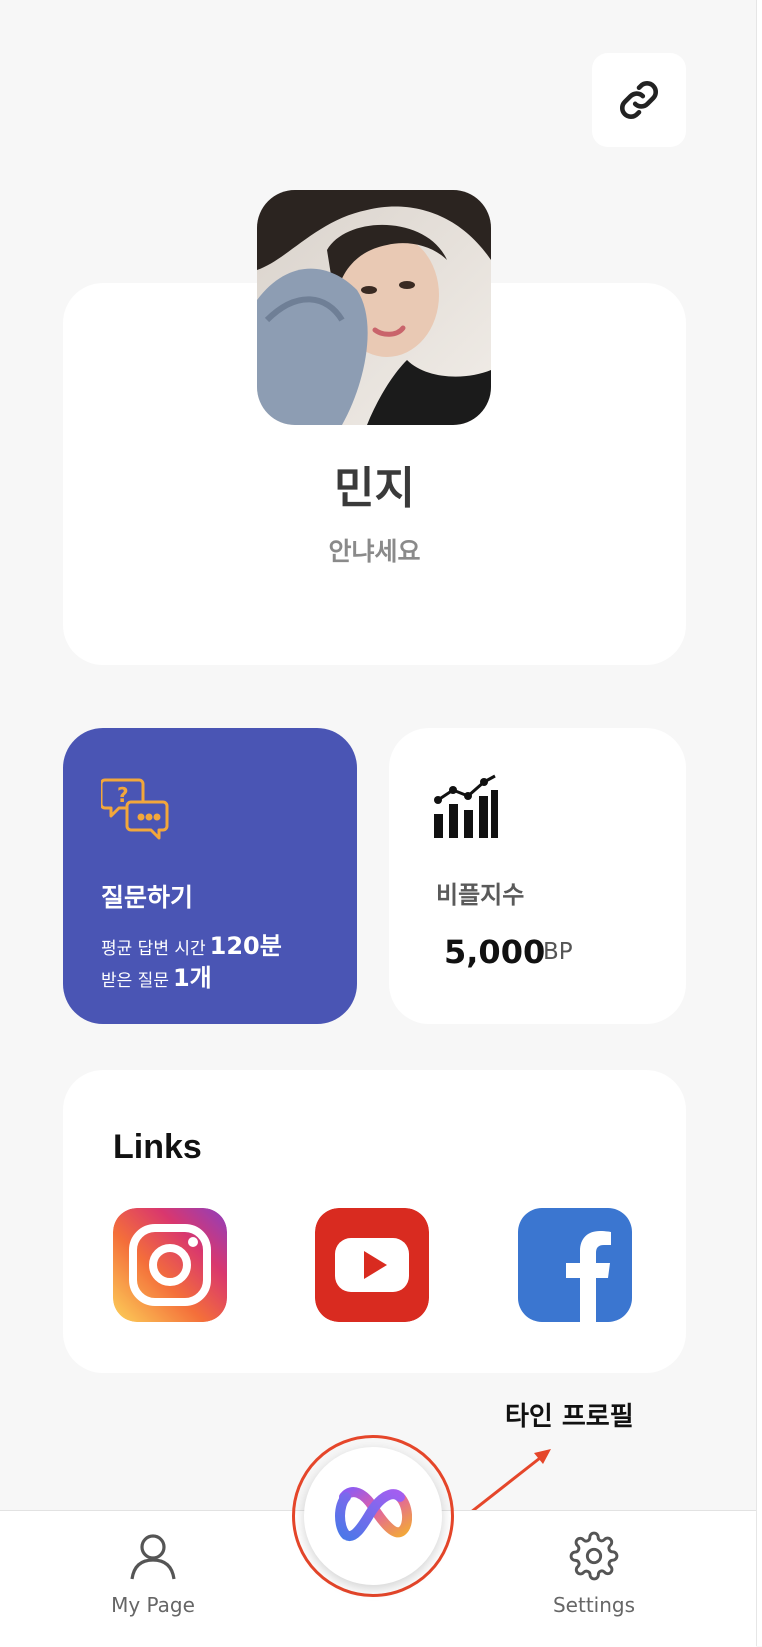 The width and height of the screenshot is (762, 1647). I want to click on window-edge, so click(759, 823).